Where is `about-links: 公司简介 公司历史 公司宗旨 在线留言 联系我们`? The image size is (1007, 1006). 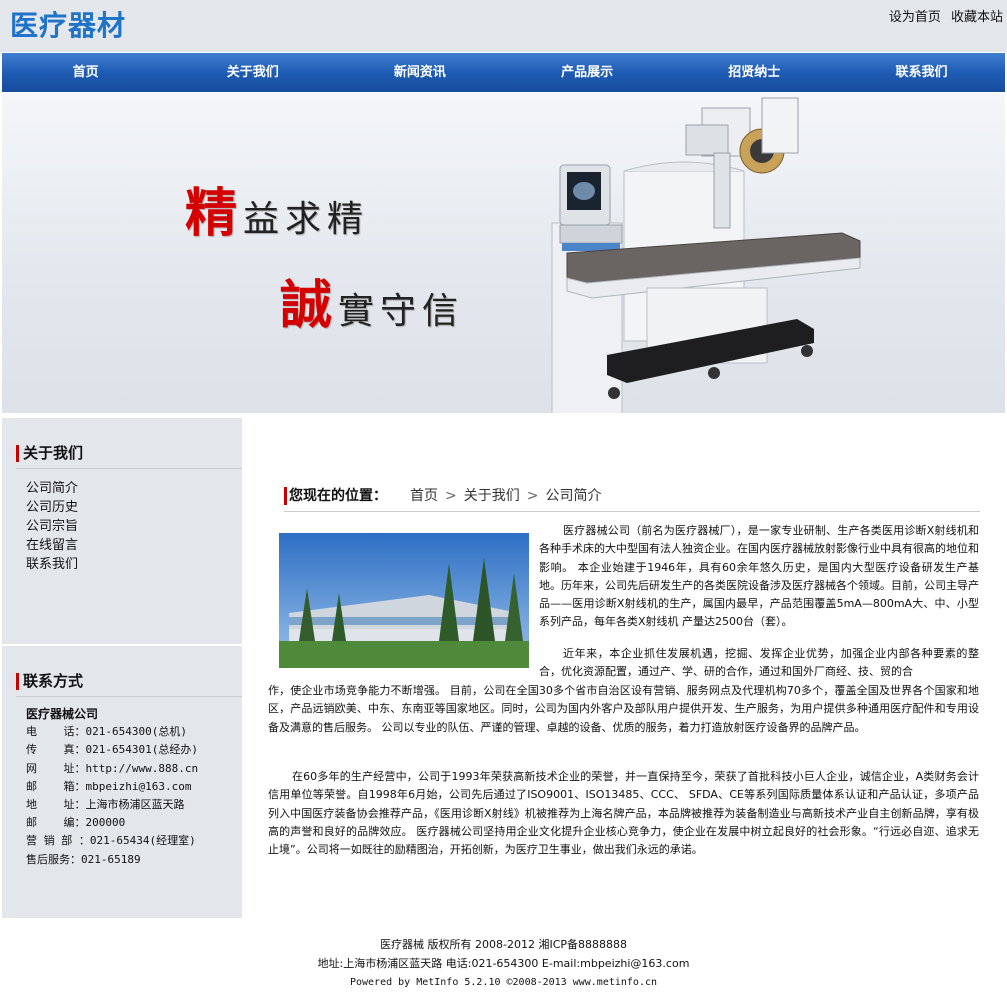
about-links: 公司简介 公司历史 公司宗旨 在线留言 联系我们 is located at coordinates (52, 526).